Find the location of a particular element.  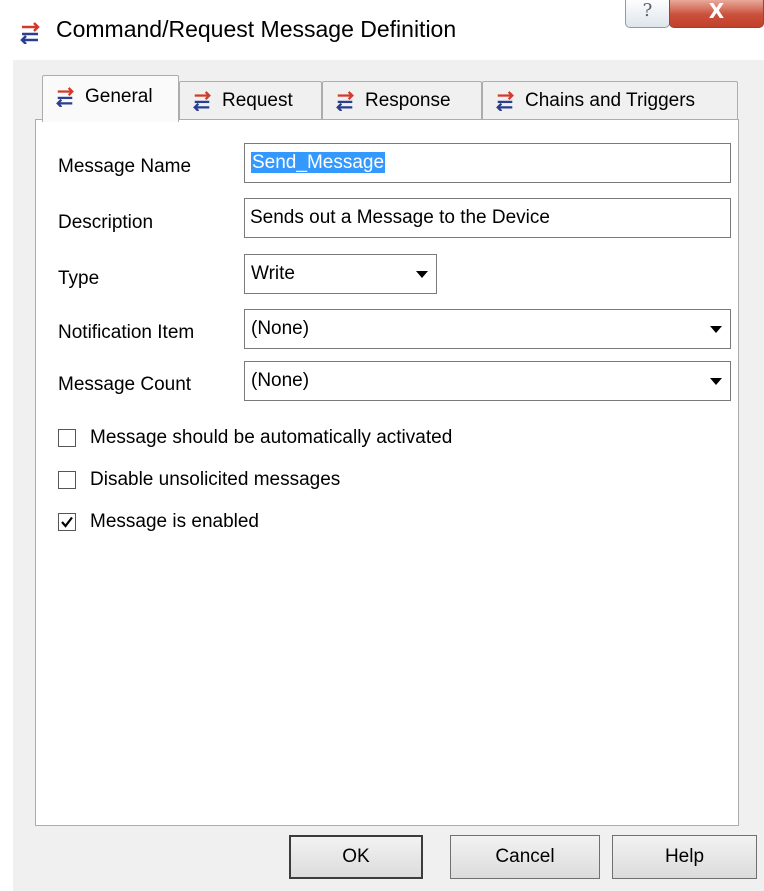

description-input is located at coordinates (487, 218).